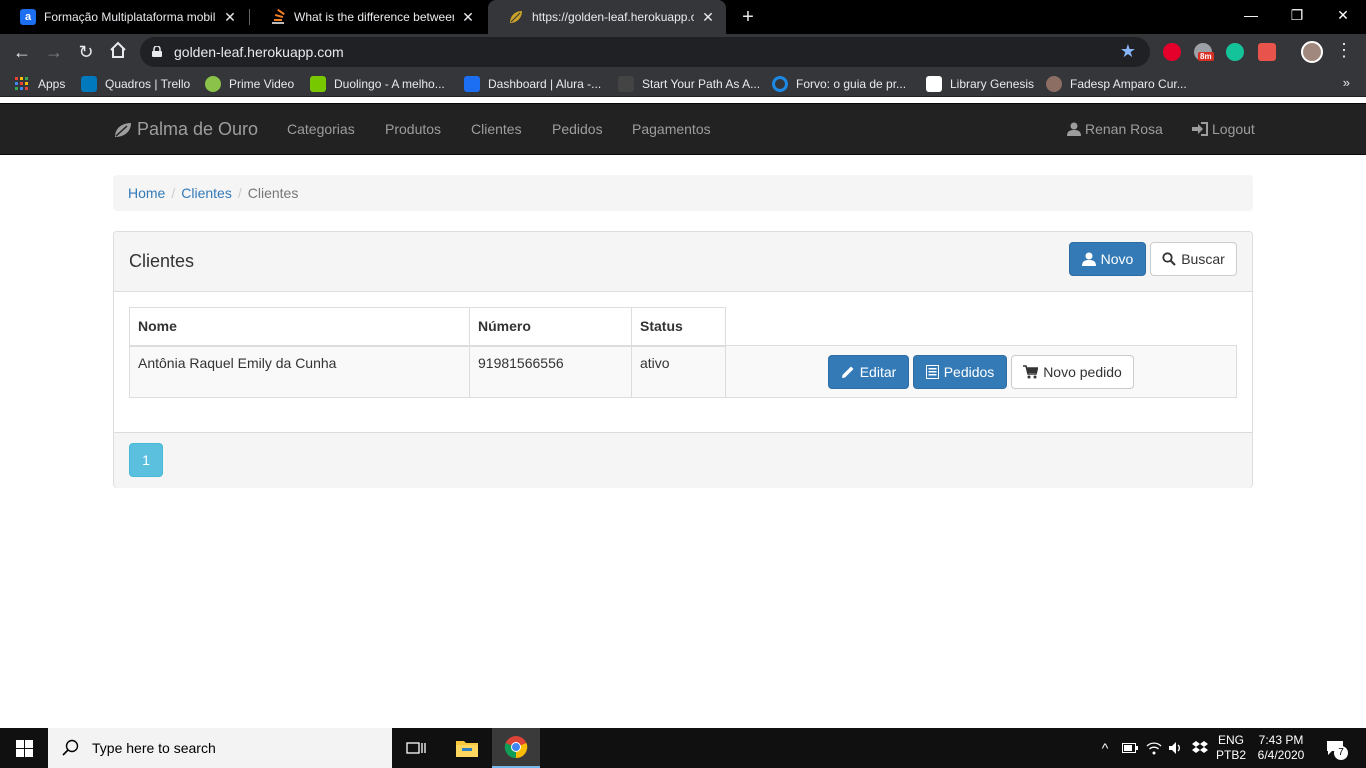 The width and height of the screenshot is (1366, 768). I want to click on trello-icon, so click(89, 84).